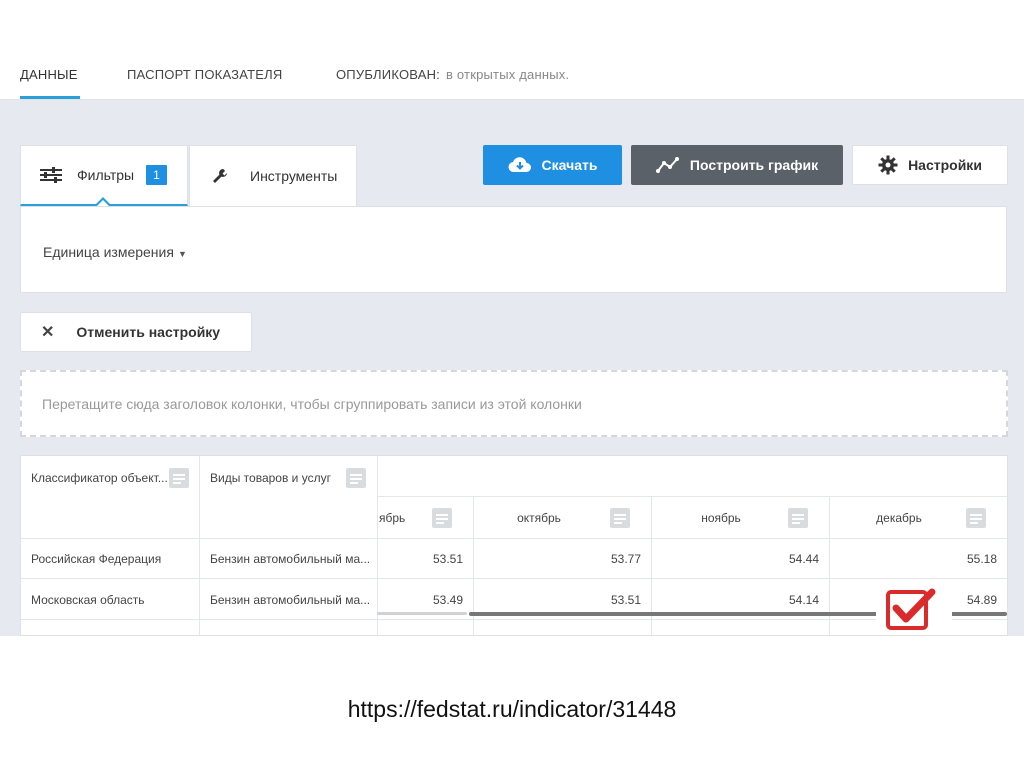  Describe the element at coordinates (51, 175) in the screenshot. I see `filter-sliders-icon` at that location.